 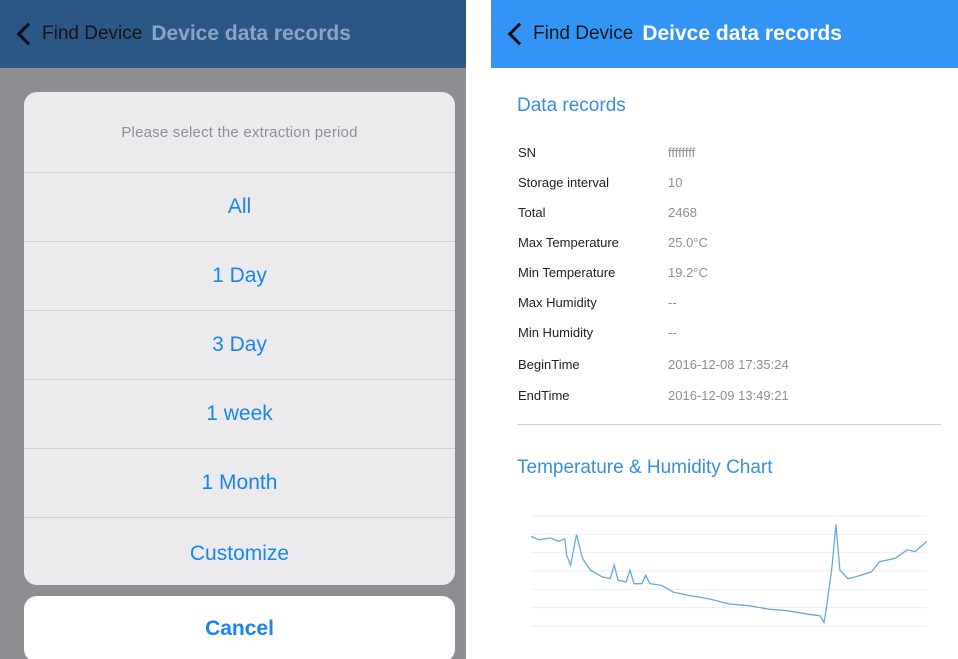 What do you see at coordinates (607, 212) in the screenshot?
I see `record-row-total: Total 2468` at bounding box center [607, 212].